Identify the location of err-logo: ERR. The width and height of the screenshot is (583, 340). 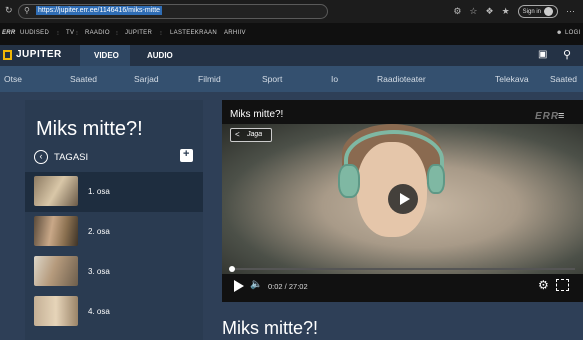
(9, 33).